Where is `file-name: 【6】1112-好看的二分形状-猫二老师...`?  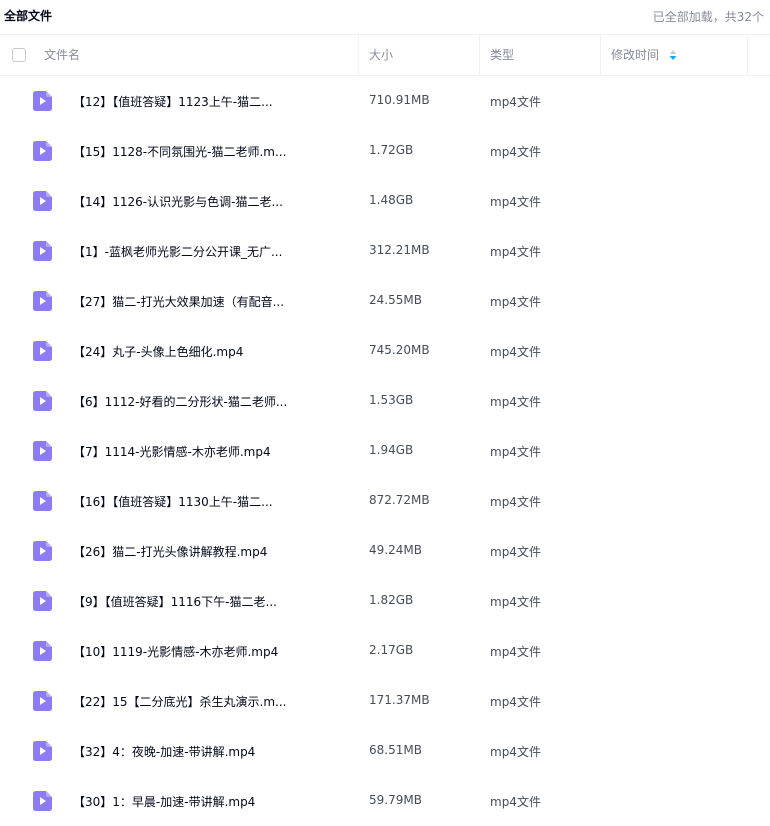 file-name: 【6】1112-好看的二分形状-猫二老师... is located at coordinates (188, 401).